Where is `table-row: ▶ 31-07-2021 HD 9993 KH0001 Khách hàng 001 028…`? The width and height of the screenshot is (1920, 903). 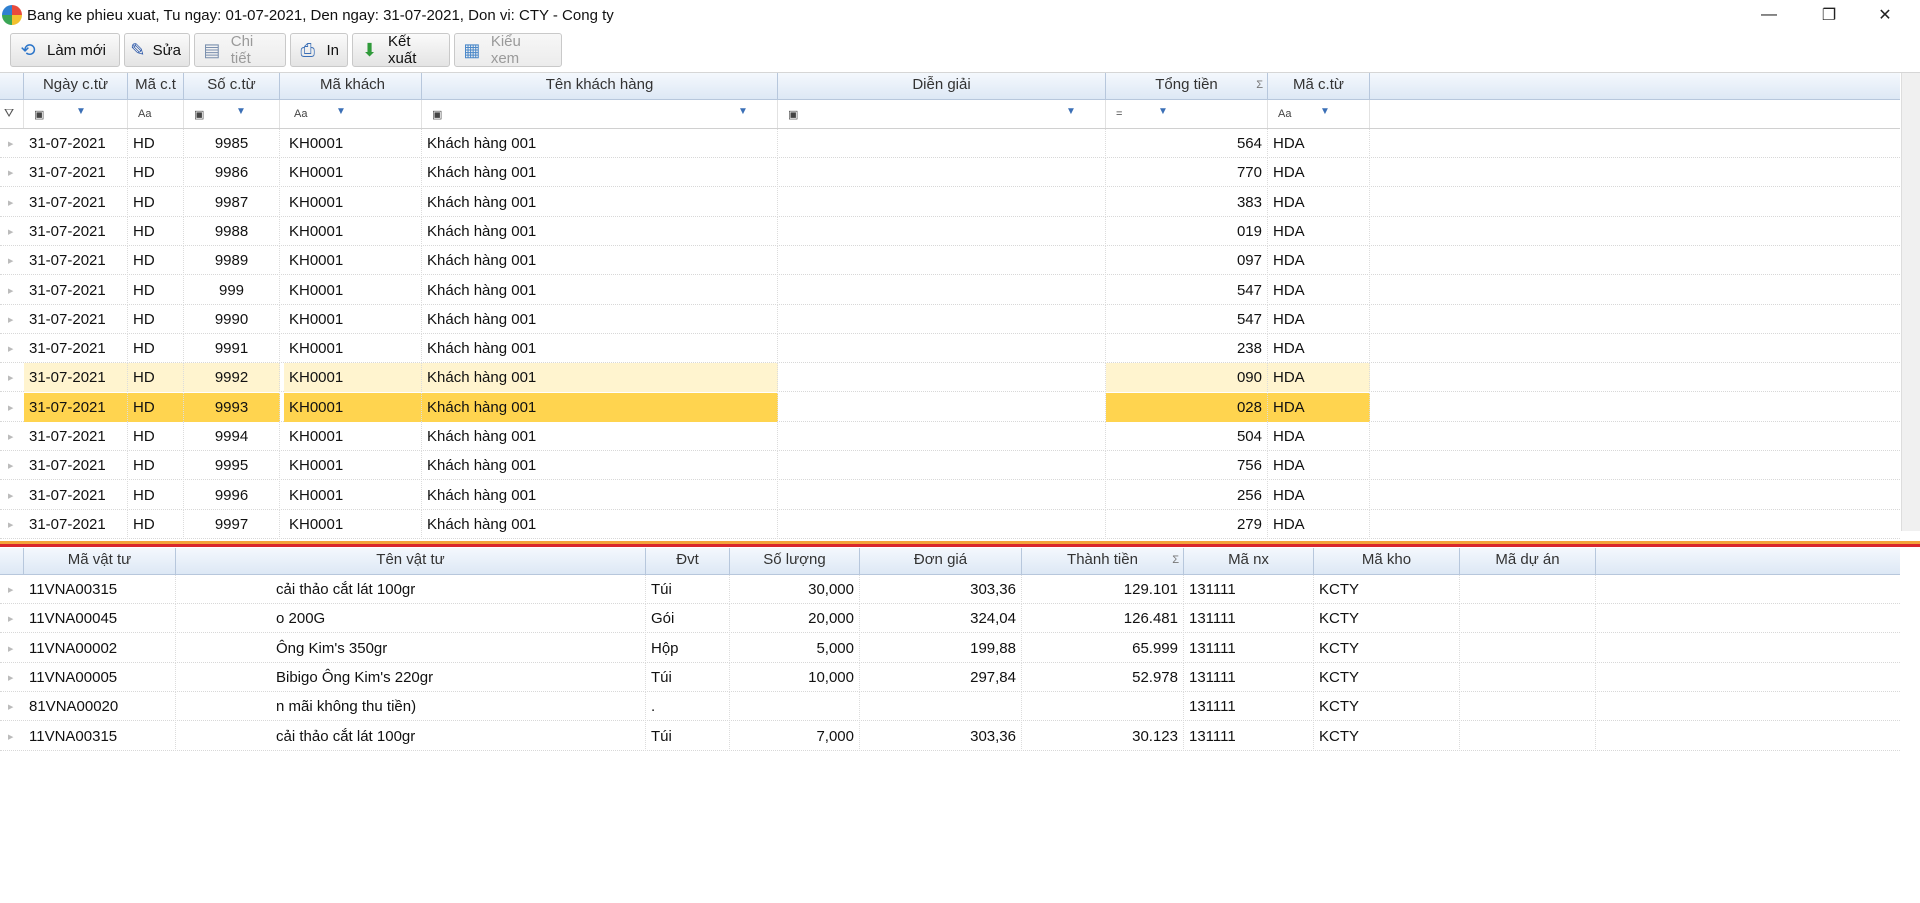 table-row: ▶ 31-07-2021 HD 9993 KH0001 Khách hàng 001 028… is located at coordinates (950, 407).